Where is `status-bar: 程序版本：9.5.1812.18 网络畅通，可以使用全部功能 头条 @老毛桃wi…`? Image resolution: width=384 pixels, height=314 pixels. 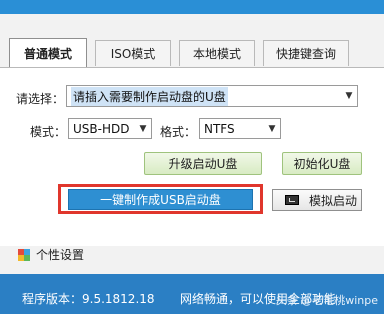
status-bar: 程序版本：9.5.1812.18 网络畅通，可以使用全部功能 头条 @老毛桃wi… is located at coordinates (192, 294).